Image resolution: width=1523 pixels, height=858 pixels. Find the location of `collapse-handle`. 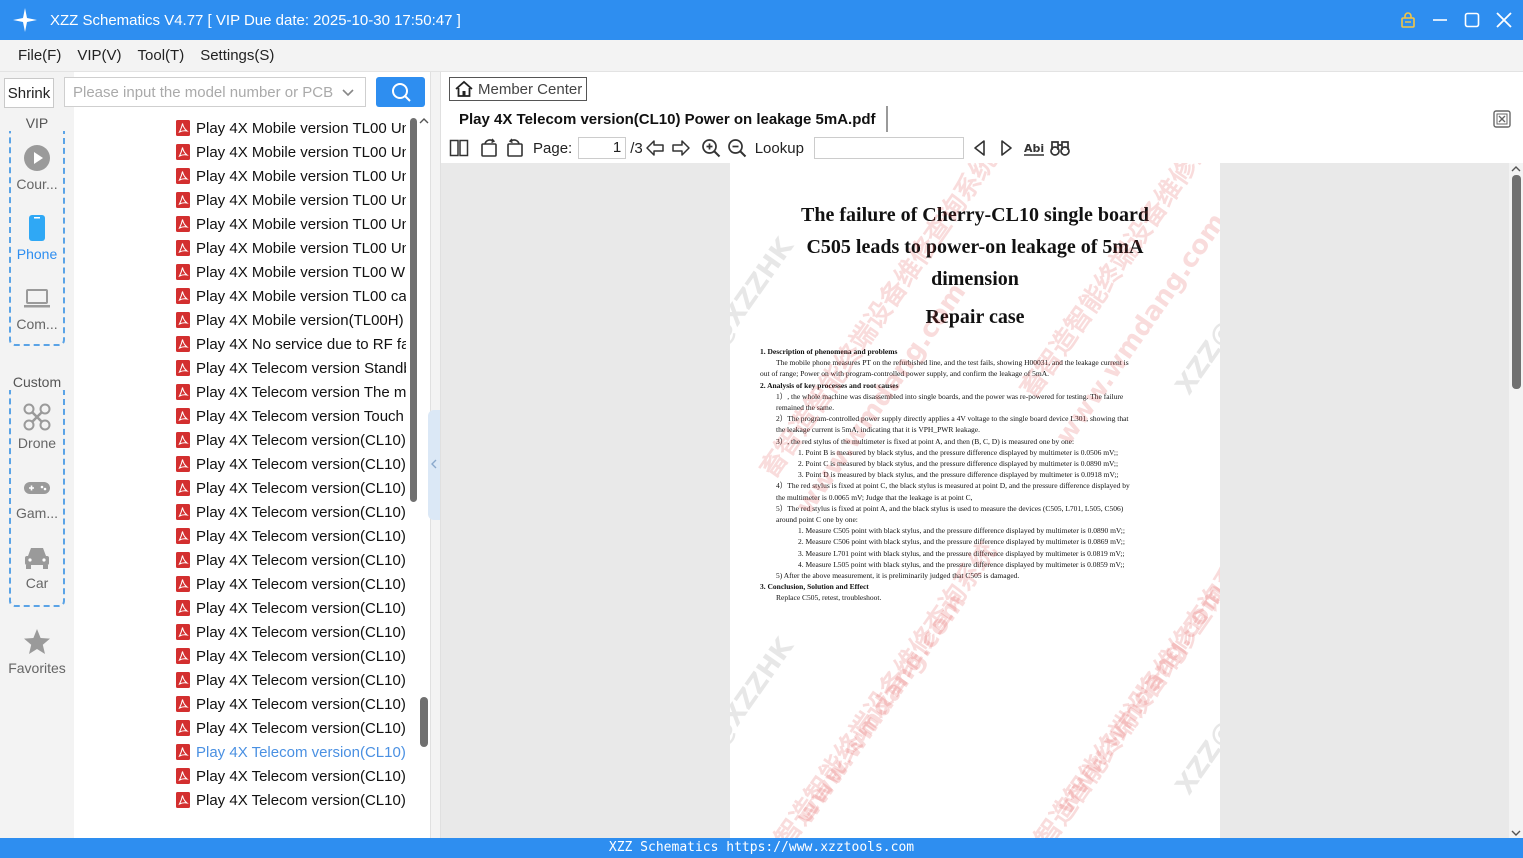

collapse-handle is located at coordinates (434, 465).